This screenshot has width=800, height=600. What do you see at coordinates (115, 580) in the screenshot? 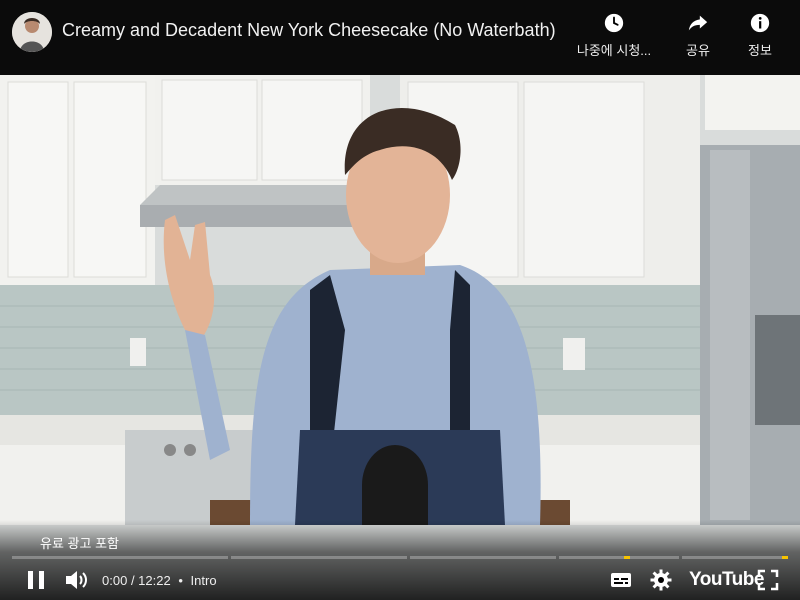
I see `current-time: 0:00` at bounding box center [115, 580].